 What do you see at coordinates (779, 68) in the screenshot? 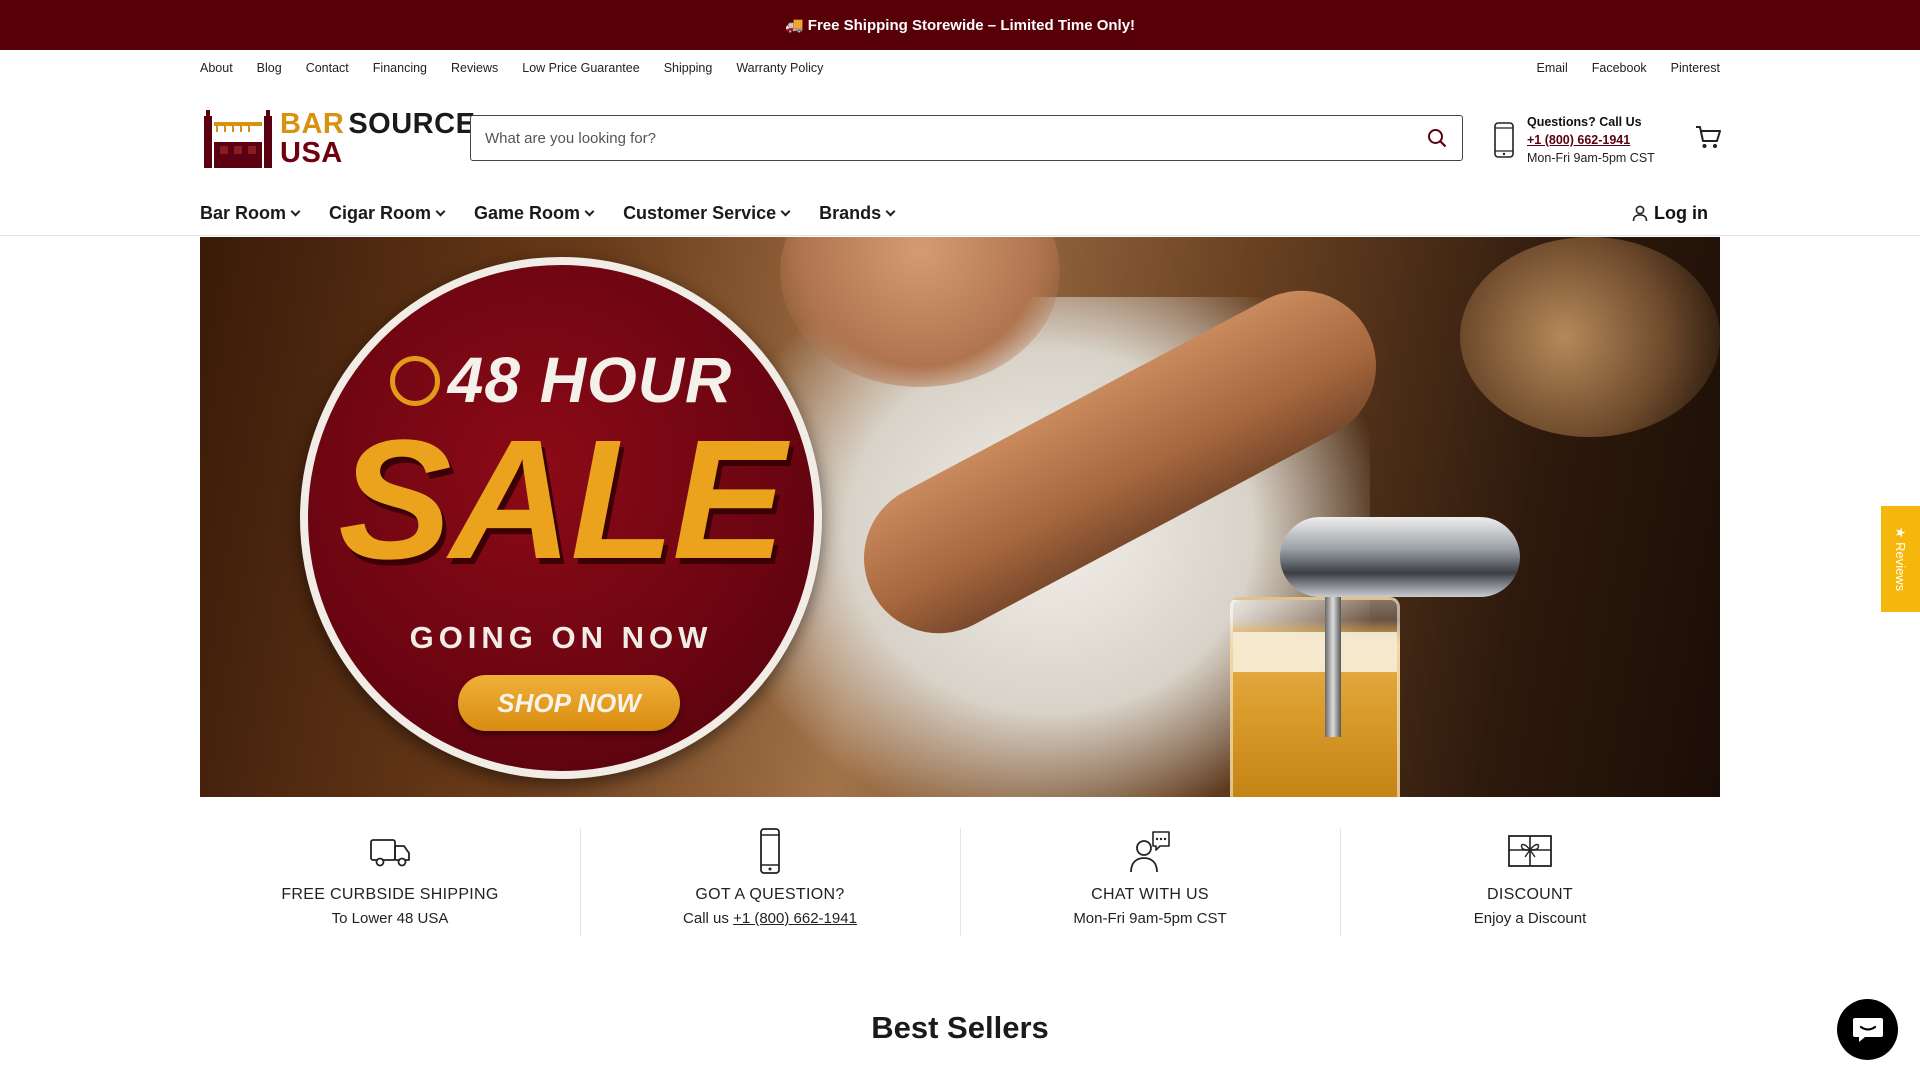
I see `util-link-warranty-policy: Warranty Policy` at bounding box center [779, 68].